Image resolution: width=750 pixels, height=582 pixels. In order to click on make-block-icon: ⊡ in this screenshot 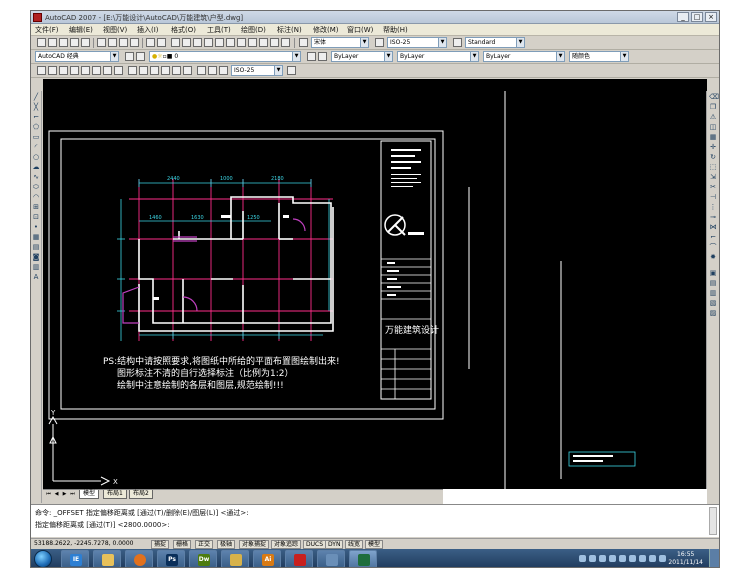, I will do `click(36, 217)`.